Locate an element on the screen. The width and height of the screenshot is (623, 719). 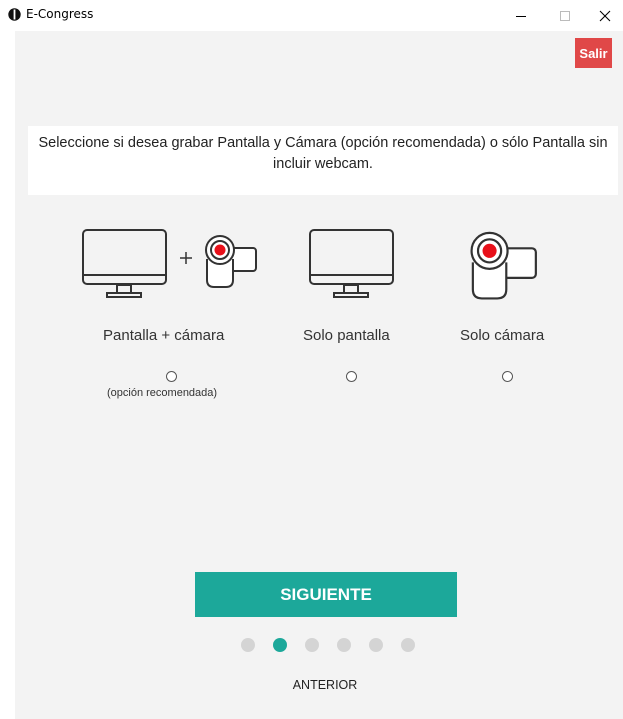
radio-screen-camera is located at coordinates (171, 376).